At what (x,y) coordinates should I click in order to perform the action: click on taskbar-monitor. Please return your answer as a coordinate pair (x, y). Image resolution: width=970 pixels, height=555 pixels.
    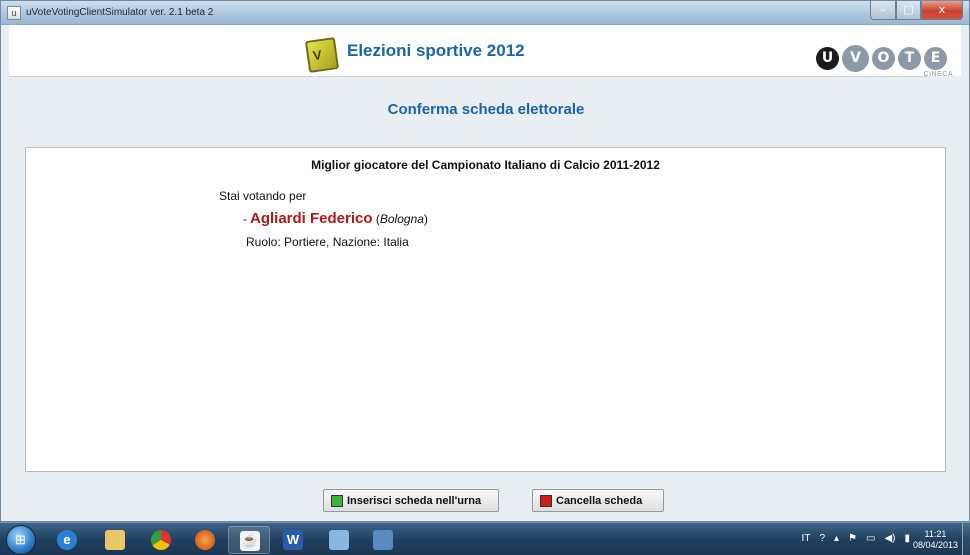
    Looking at the image, I should click on (383, 540).